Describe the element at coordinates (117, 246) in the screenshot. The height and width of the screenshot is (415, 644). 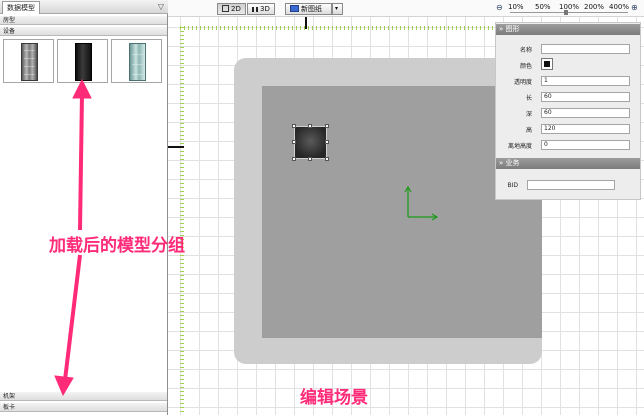
I see `annotation-model-groups: 加载后的模型分组` at that location.